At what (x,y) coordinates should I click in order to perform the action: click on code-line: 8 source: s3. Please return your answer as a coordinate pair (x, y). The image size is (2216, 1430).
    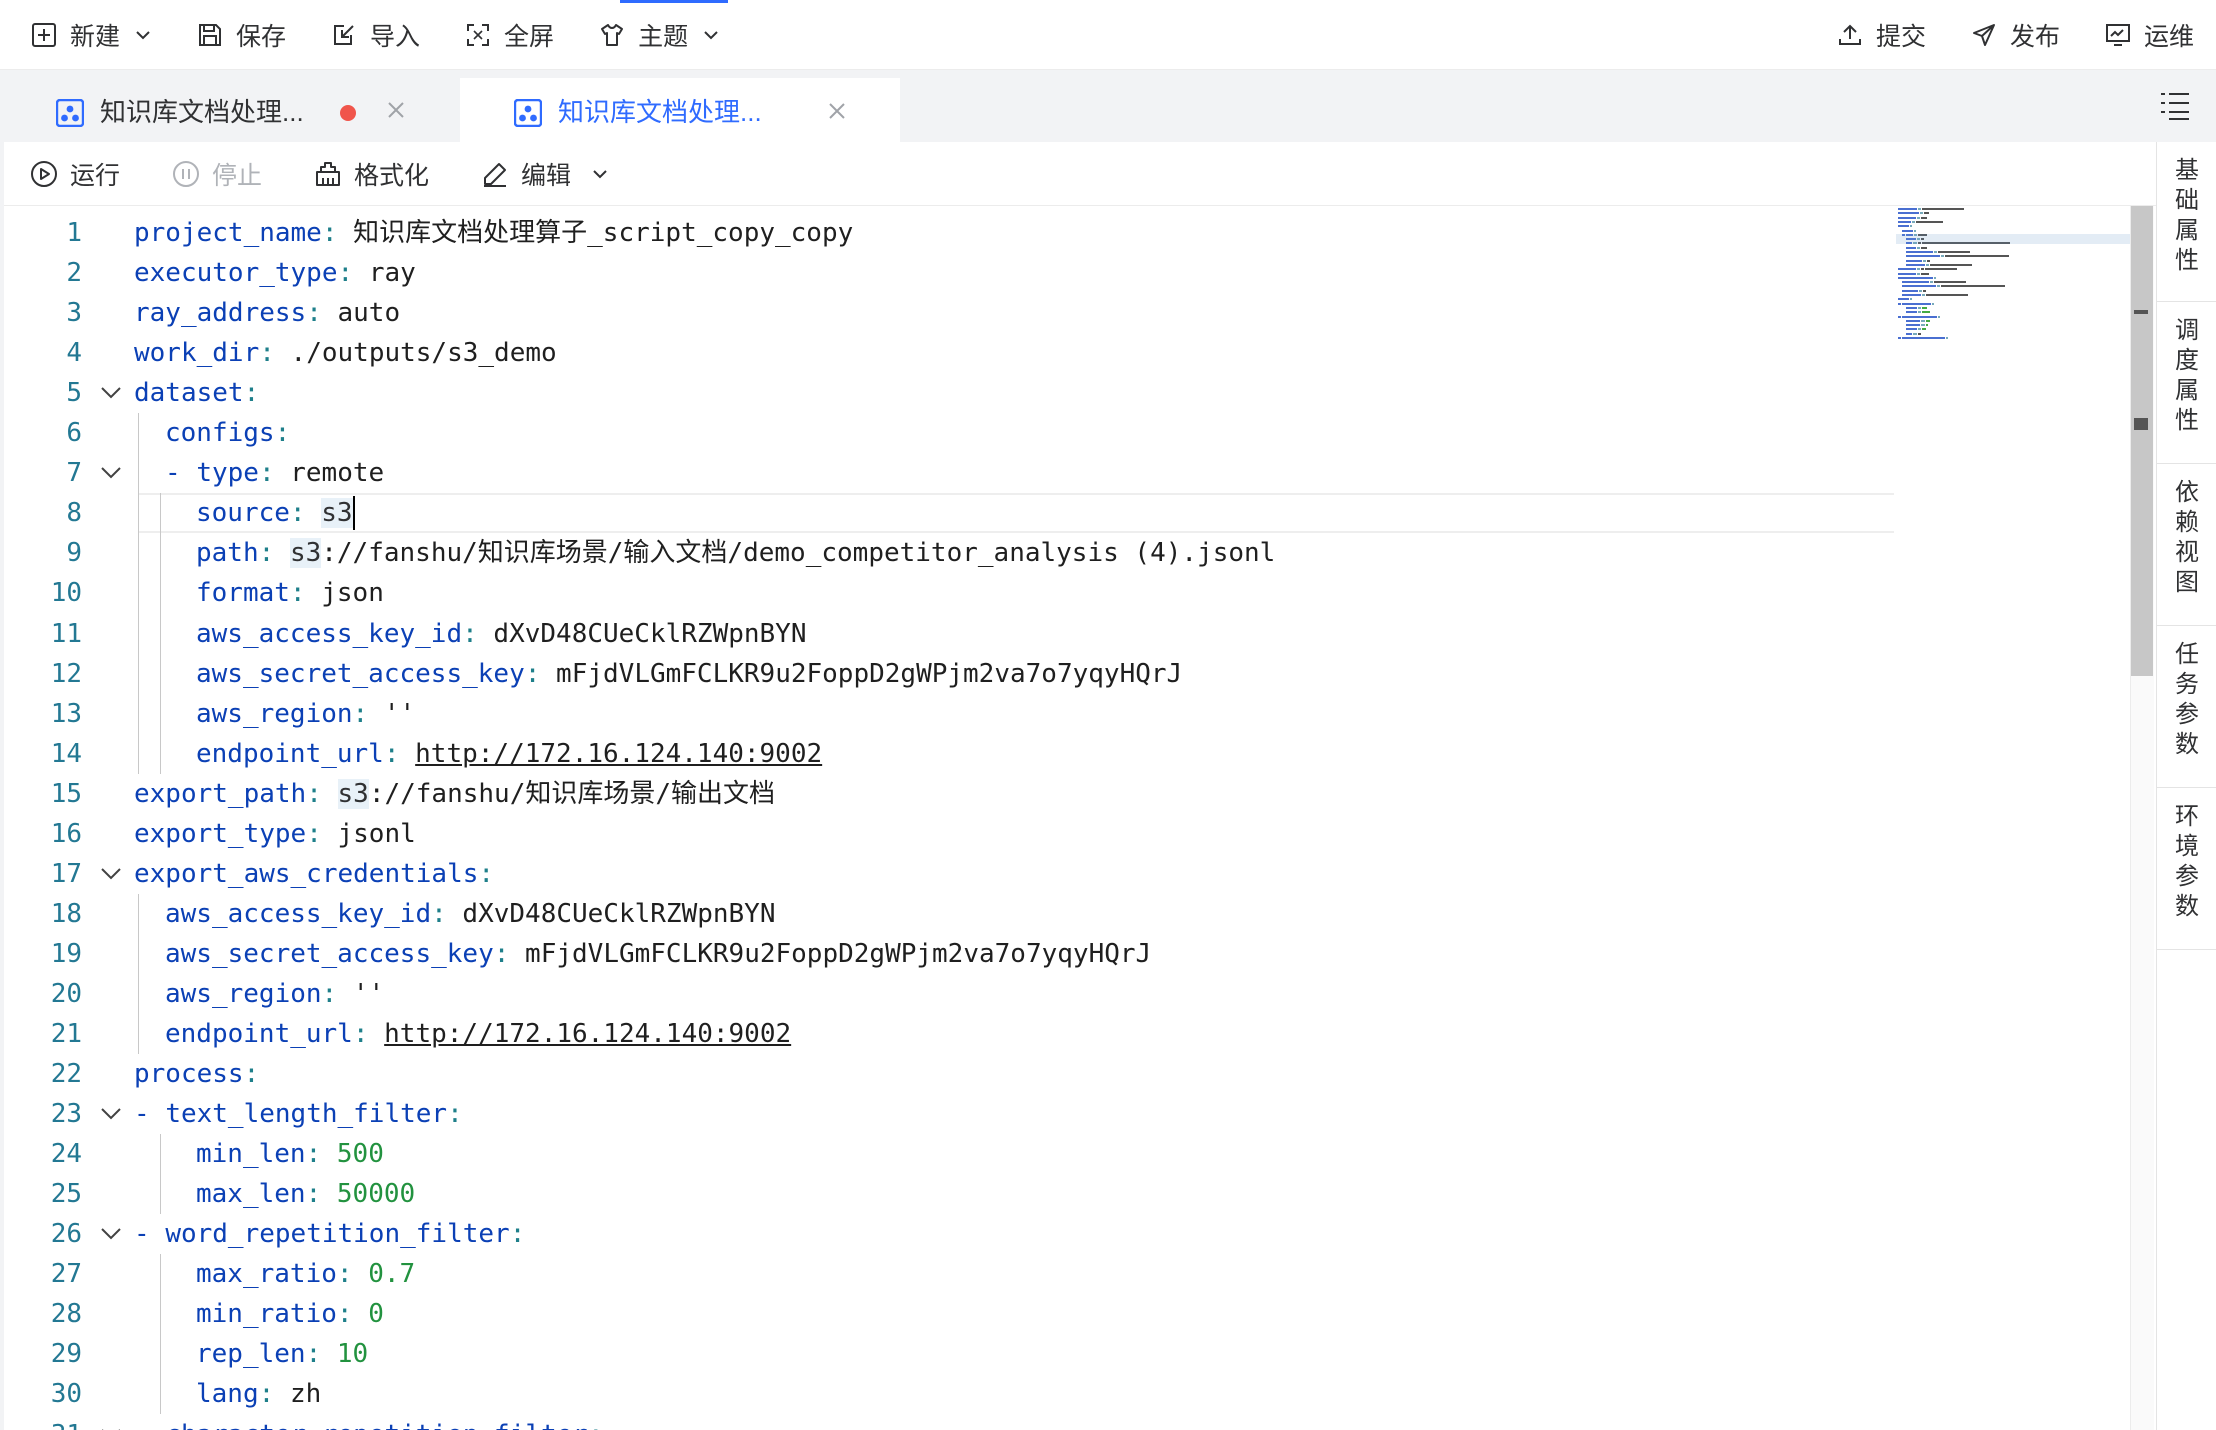
    Looking at the image, I should click on (949, 513).